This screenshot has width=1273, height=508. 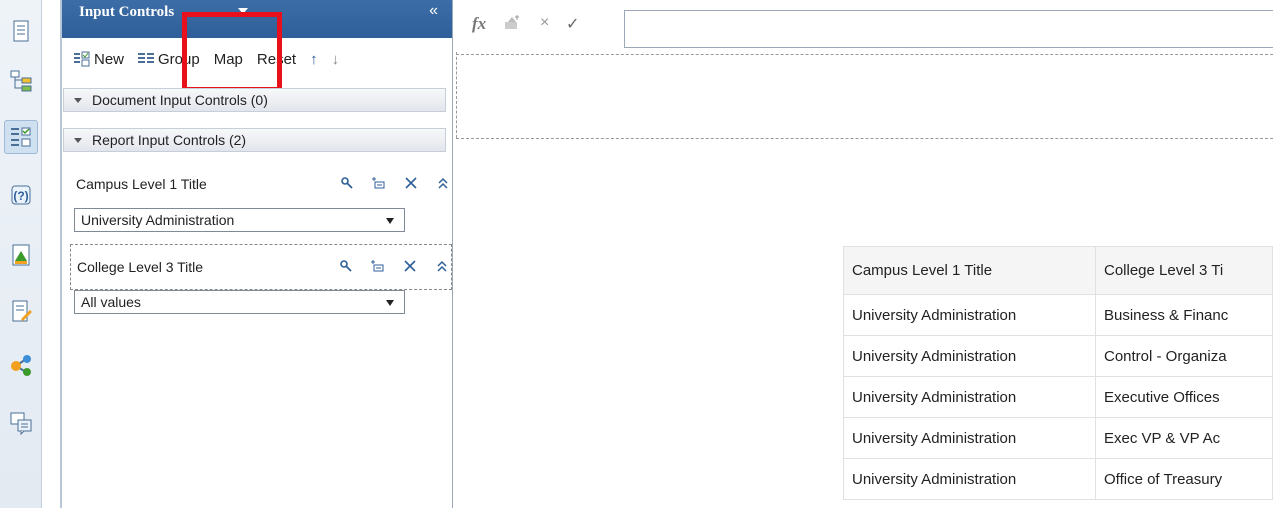 I want to click on report-header-bottom-border, so click(x=864, y=138).